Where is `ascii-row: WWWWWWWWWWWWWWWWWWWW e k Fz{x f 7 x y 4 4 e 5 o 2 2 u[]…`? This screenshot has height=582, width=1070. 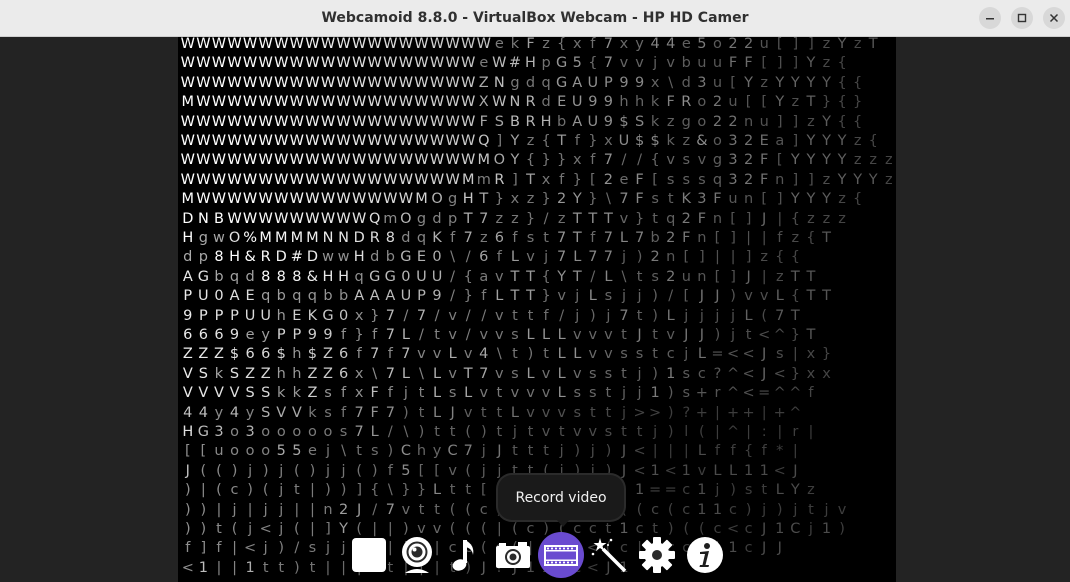
ascii-row: WWWWWWWWWWWWWWWWWWWW e k Fz{x f 7 x y 4 4 e 5 o 2 2 u[]… is located at coordinates (529, 44).